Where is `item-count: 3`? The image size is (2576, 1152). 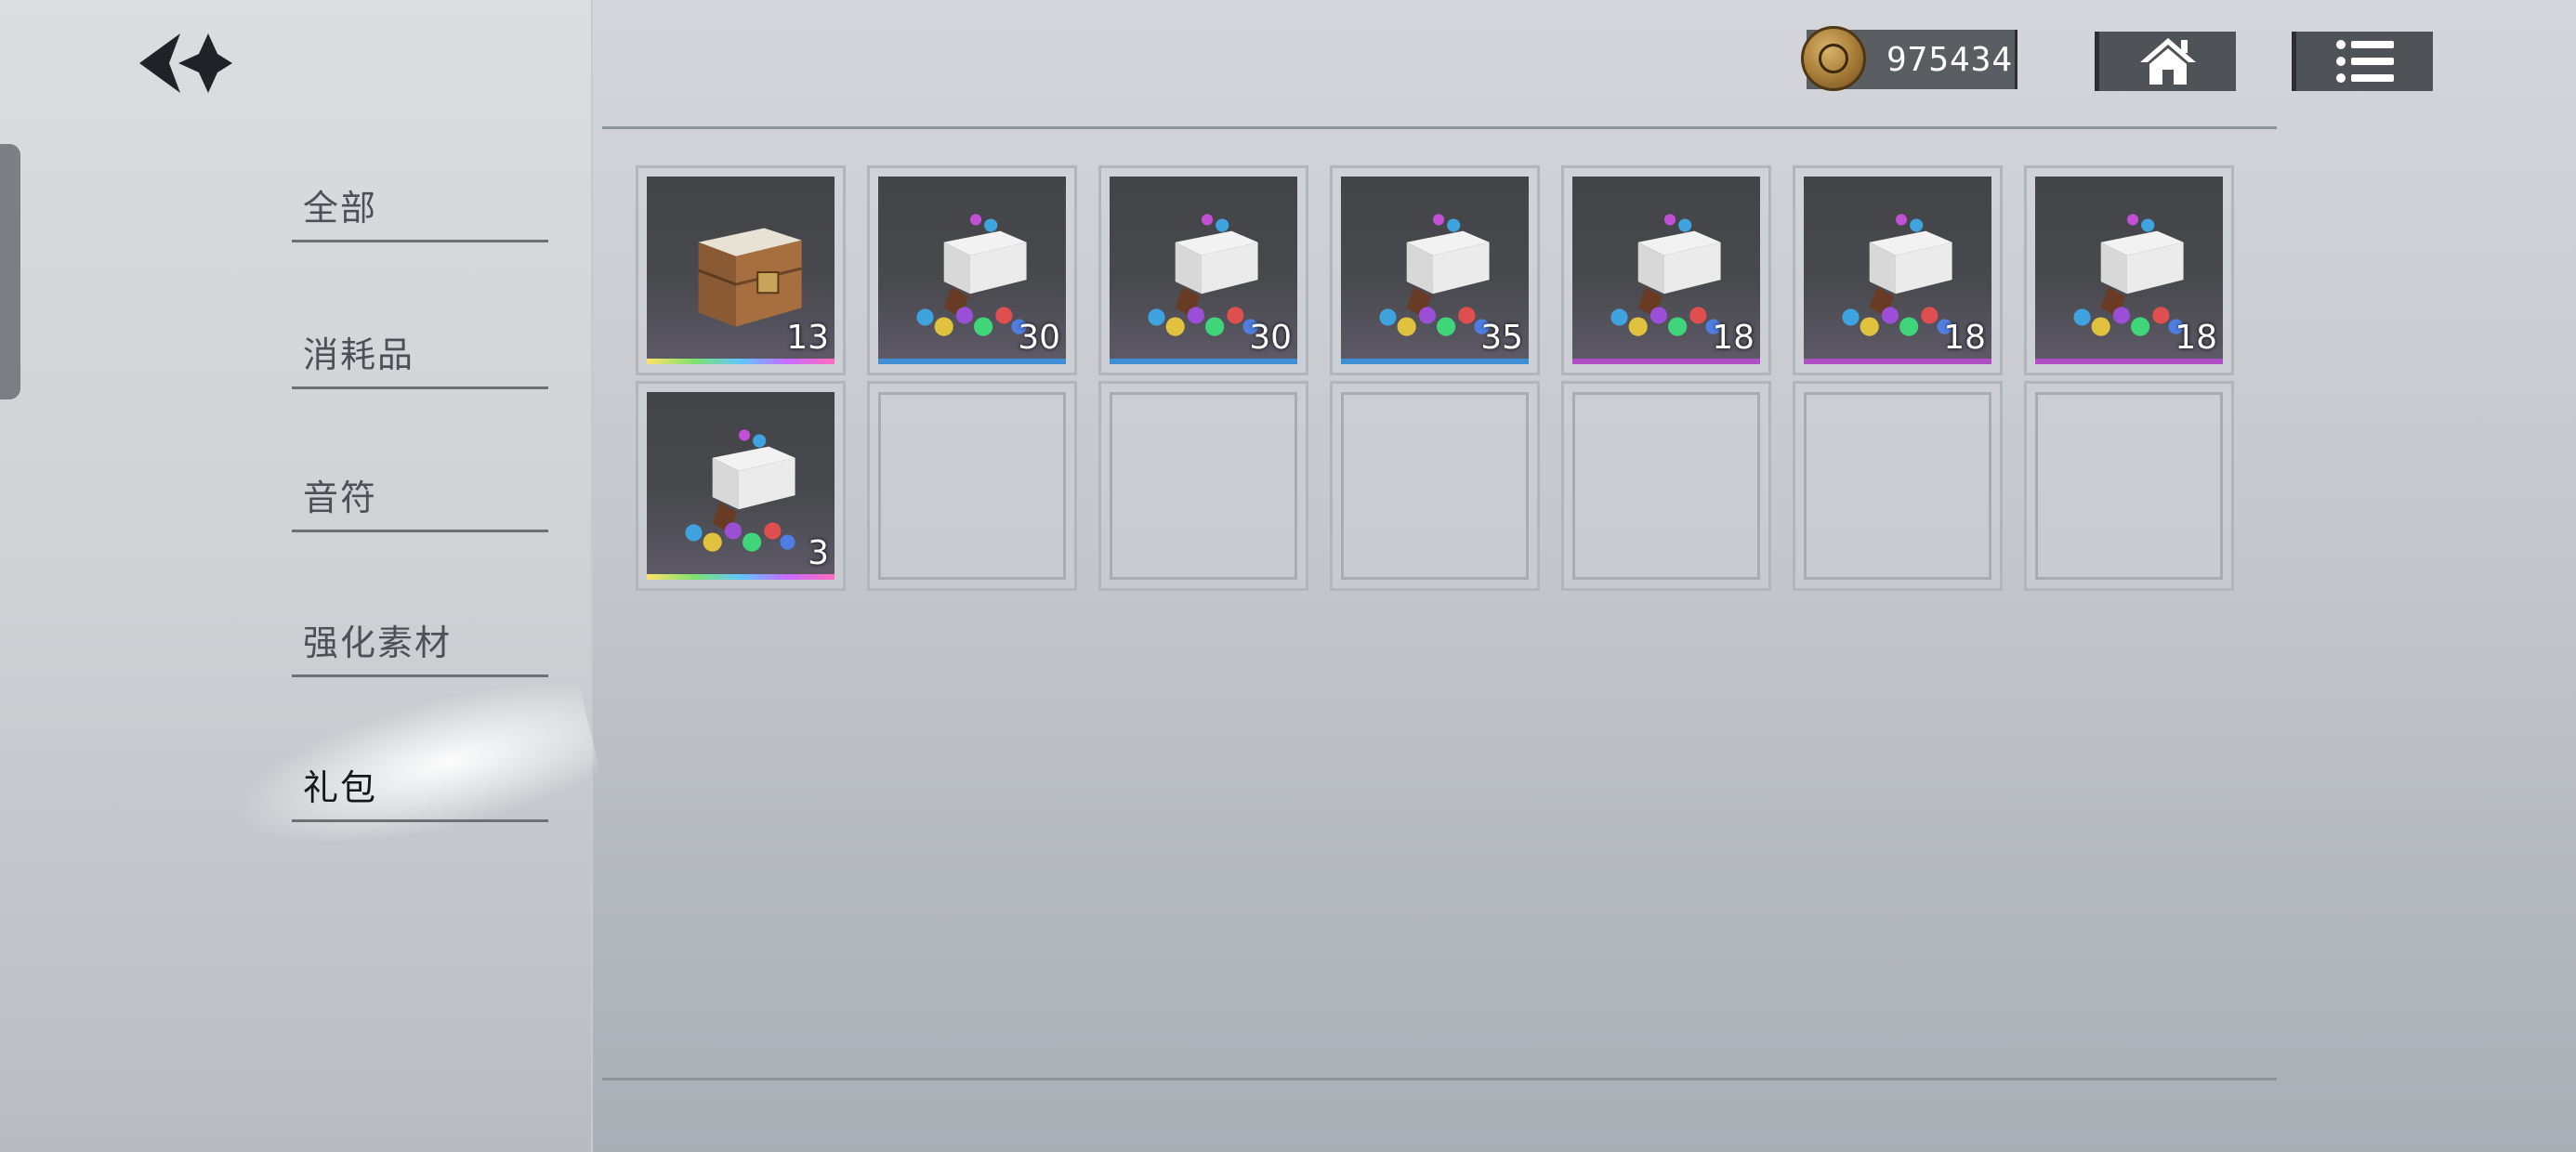
item-count: 3 is located at coordinates (818, 553).